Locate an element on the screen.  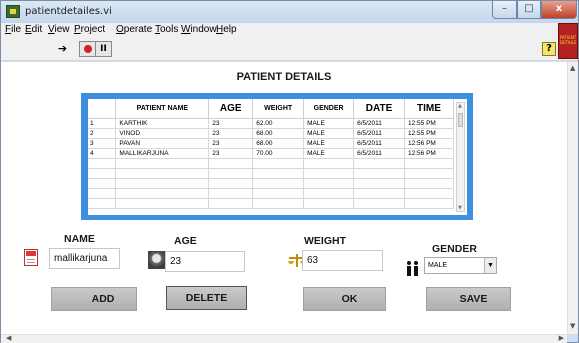
table-scroll-down-icon: ▼ is located at coordinates (460, 208).